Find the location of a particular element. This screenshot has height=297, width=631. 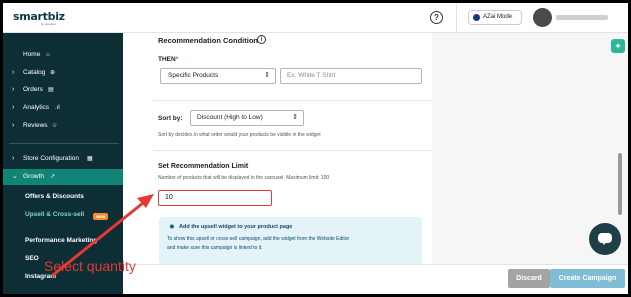

annotation-label: Select quantity is located at coordinates (90, 266).